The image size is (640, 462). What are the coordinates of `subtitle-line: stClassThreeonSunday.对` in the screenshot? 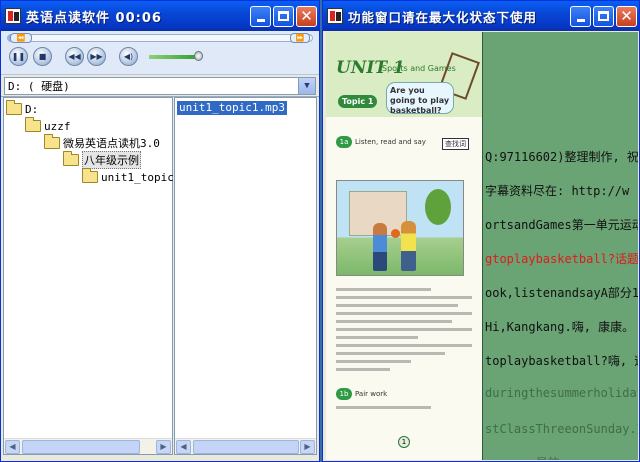 It's located at (561, 429).